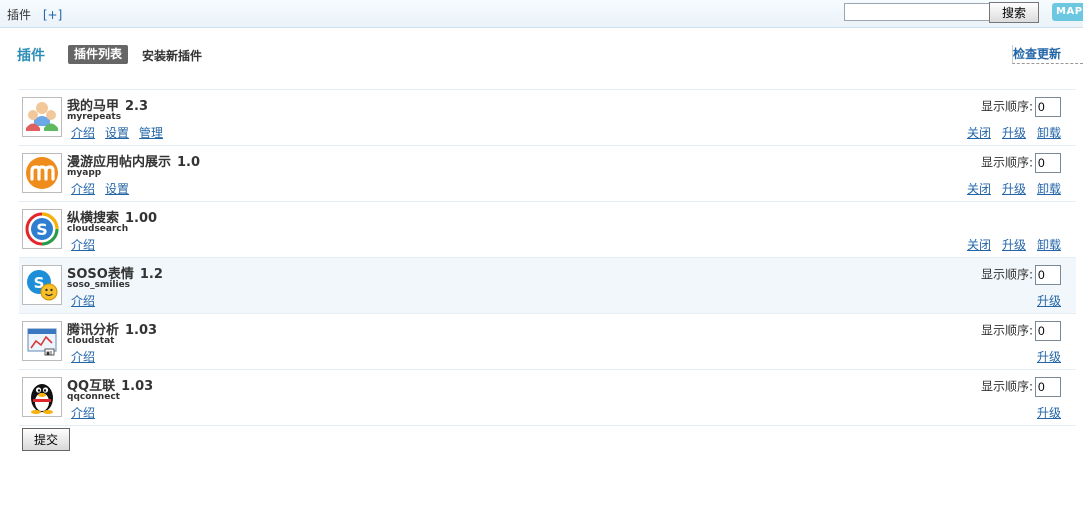 The image size is (1083, 531). What do you see at coordinates (917, 12) in the screenshot?
I see `search-input` at bounding box center [917, 12].